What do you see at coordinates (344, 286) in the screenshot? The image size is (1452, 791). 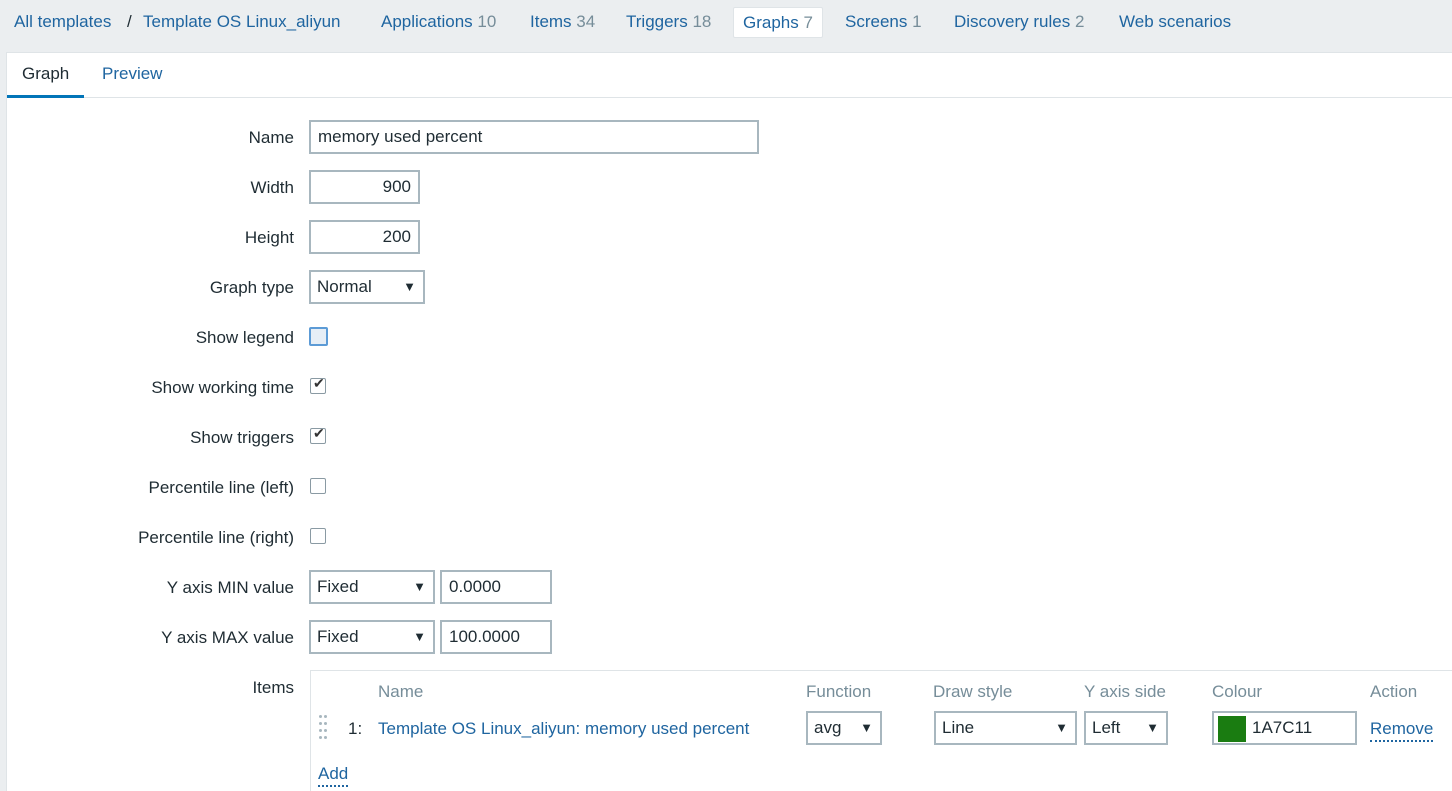 I see `graph-type-value: Normal` at bounding box center [344, 286].